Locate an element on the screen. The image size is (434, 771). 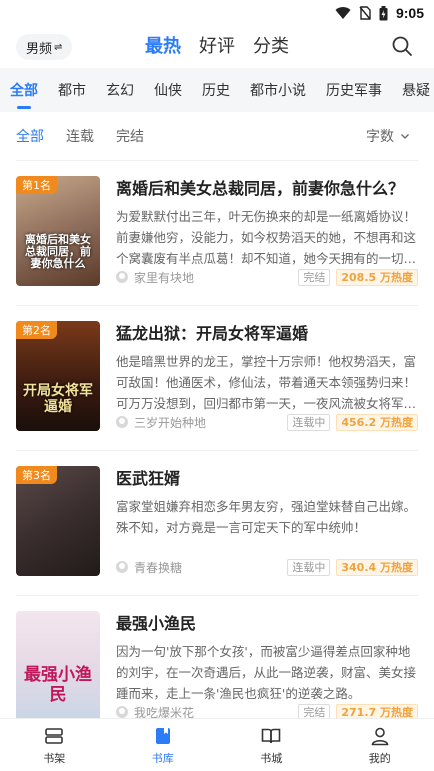
filter-row: 全部 连载 完结 字数 is located at coordinates (217, 136).